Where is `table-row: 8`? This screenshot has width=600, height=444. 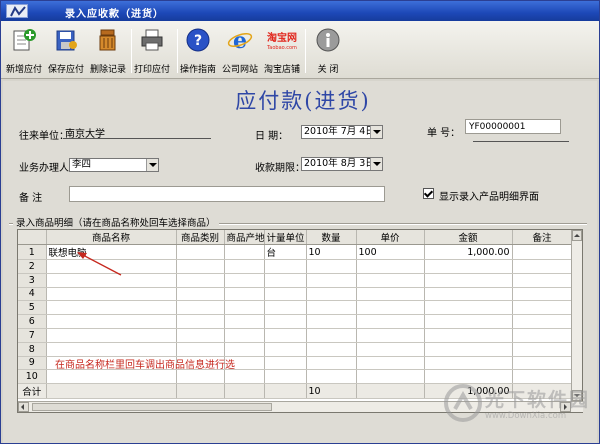
table-row: 8 is located at coordinates (295, 349).